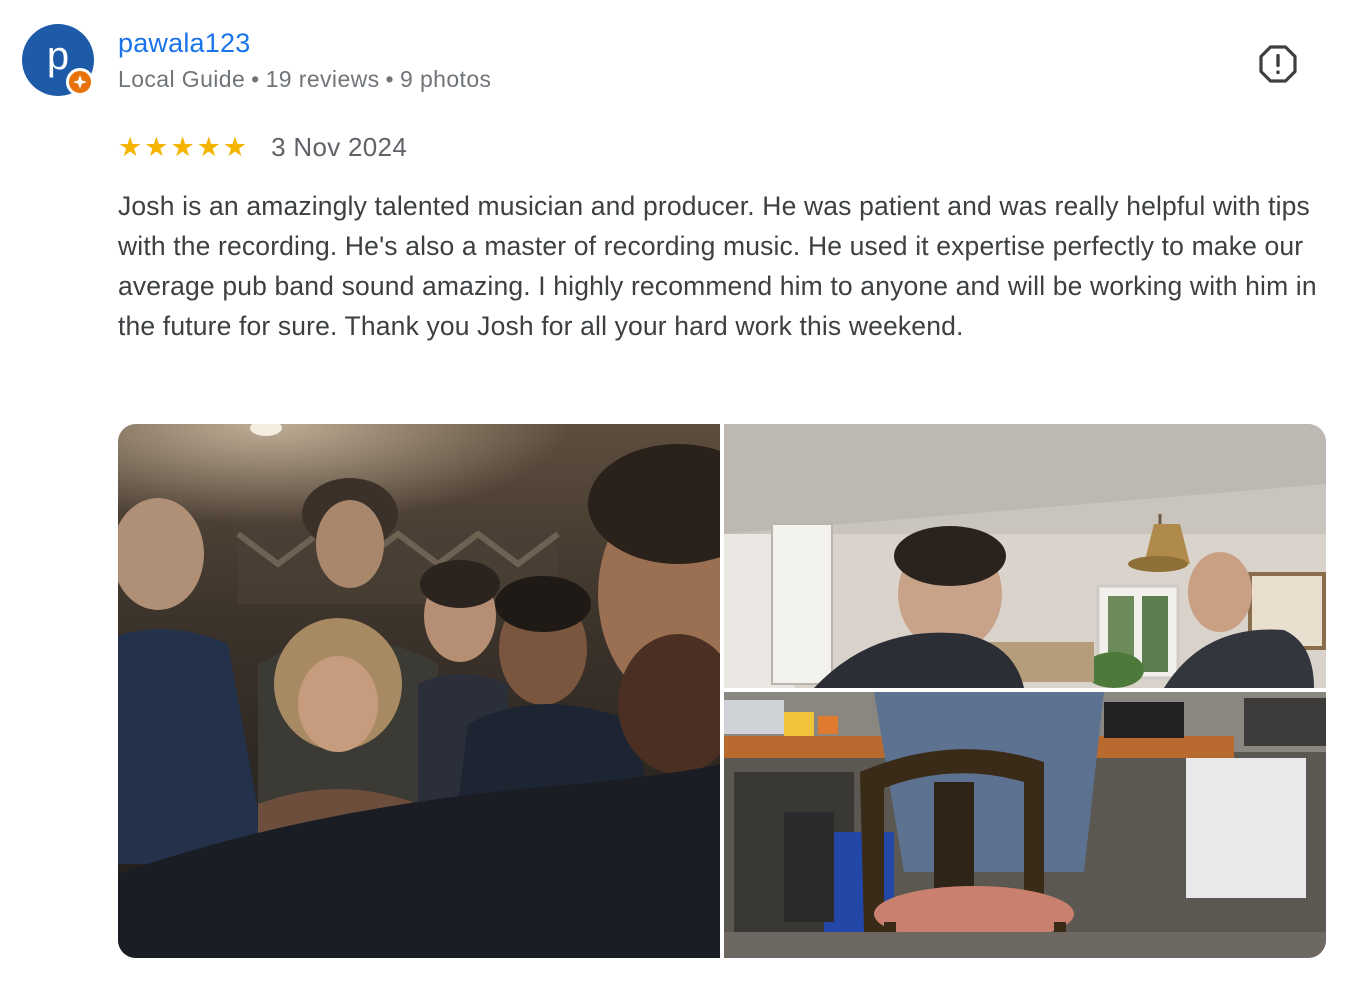 This screenshot has height=984, width=1348. Describe the element at coordinates (446, 79) in the screenshot. I see `photo-count: 9 photos` at that location.